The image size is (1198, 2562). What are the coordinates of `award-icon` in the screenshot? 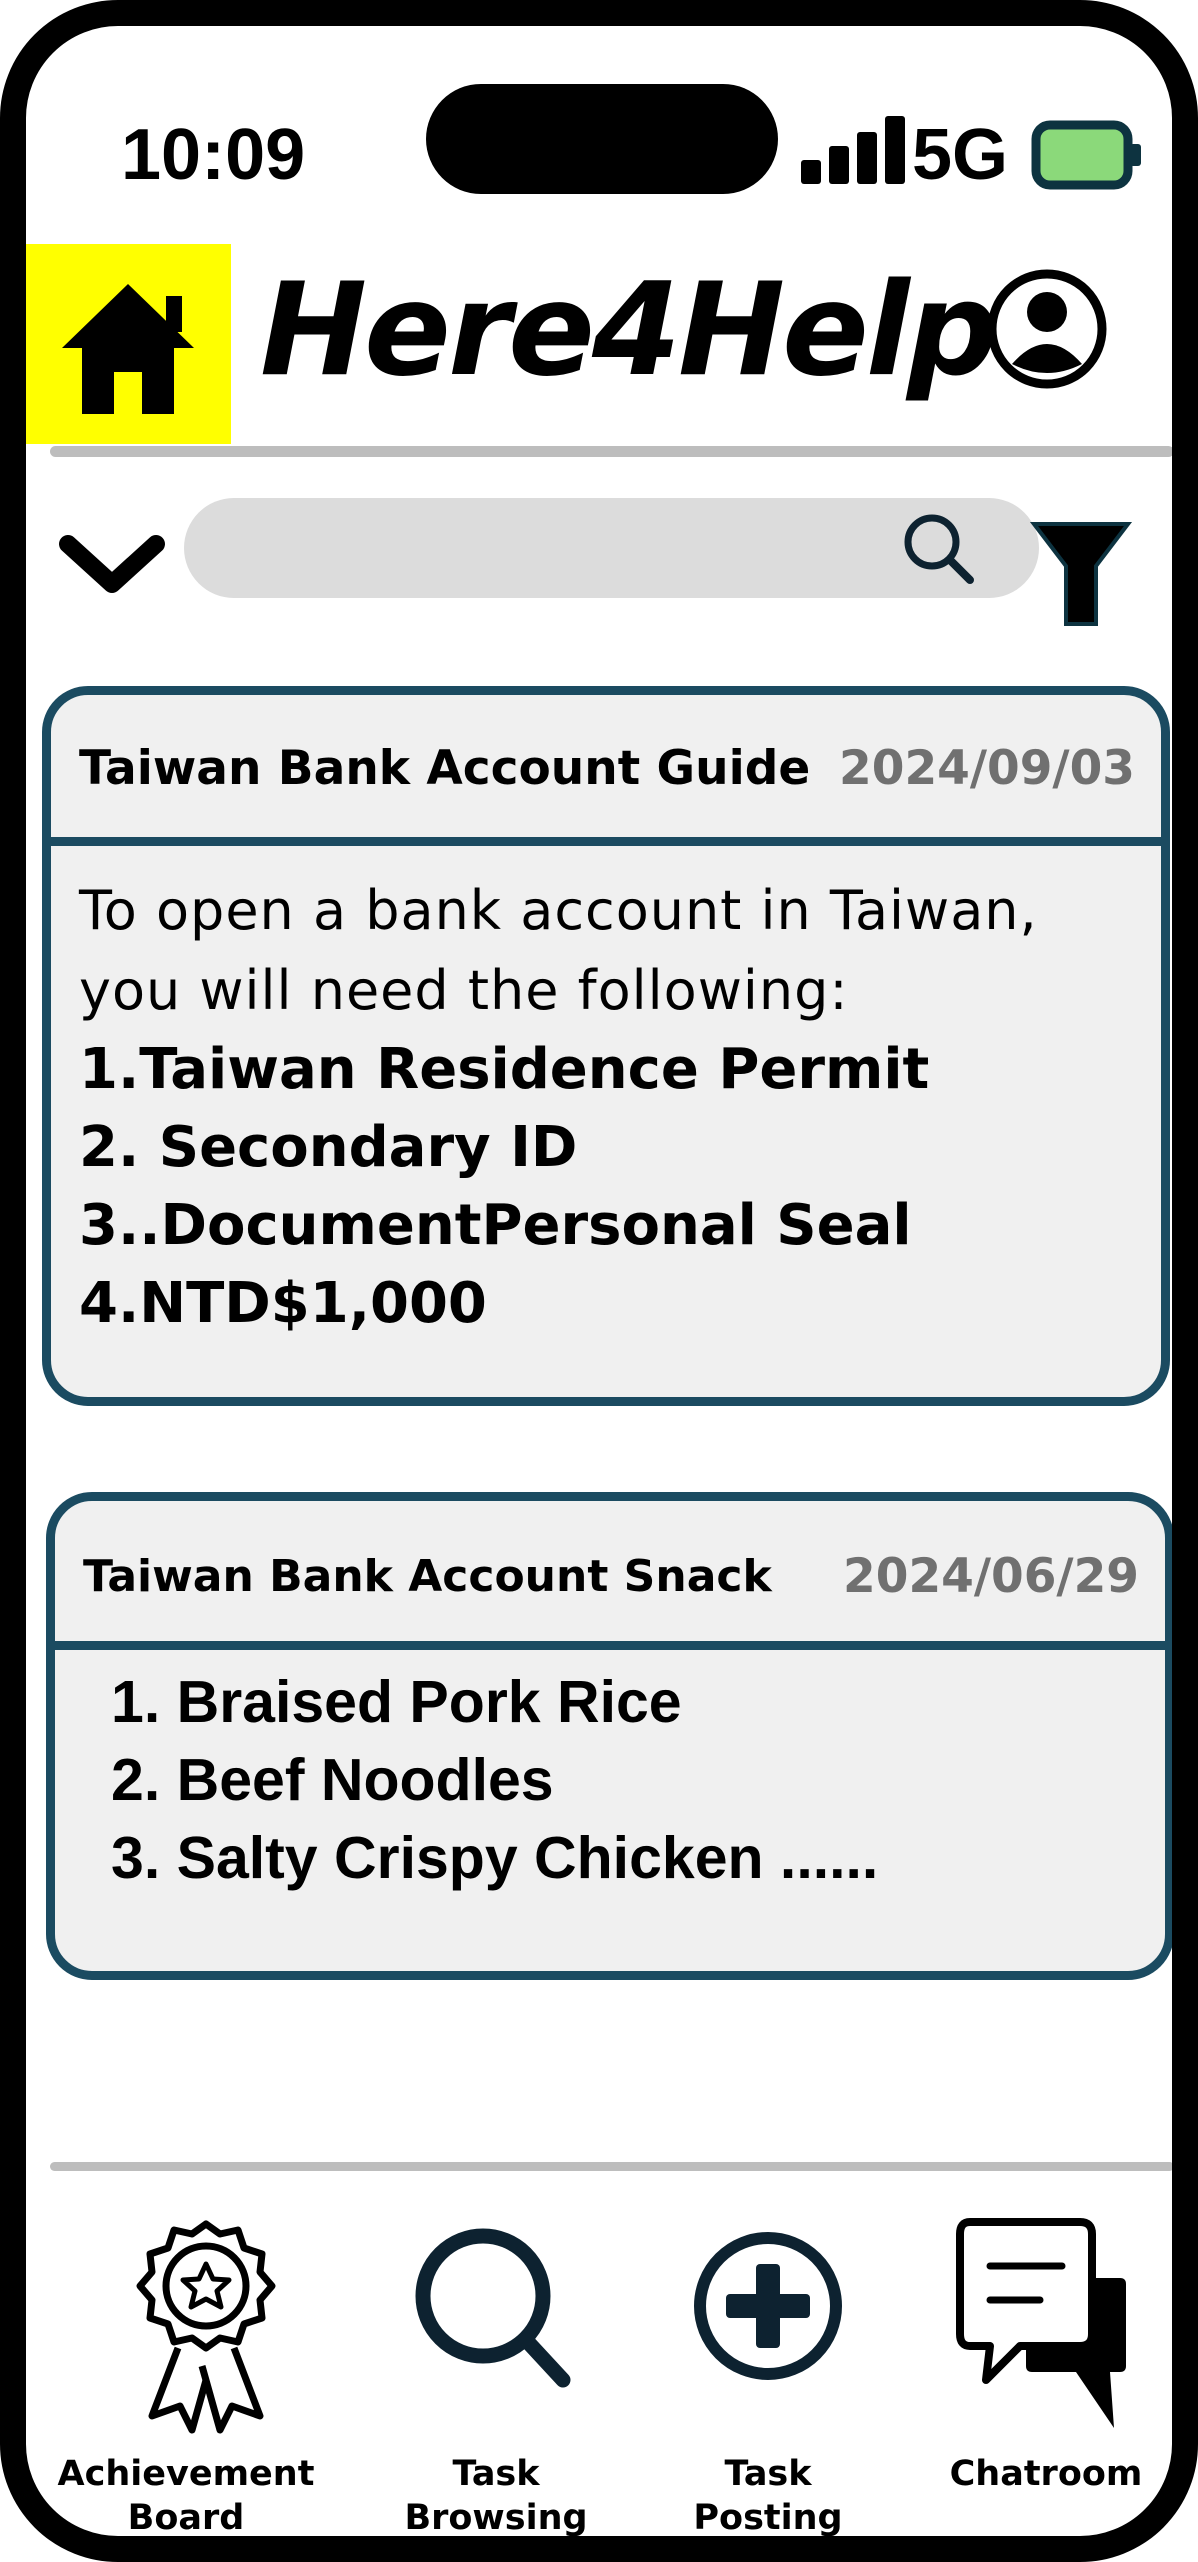 It's located at (206, 2327).